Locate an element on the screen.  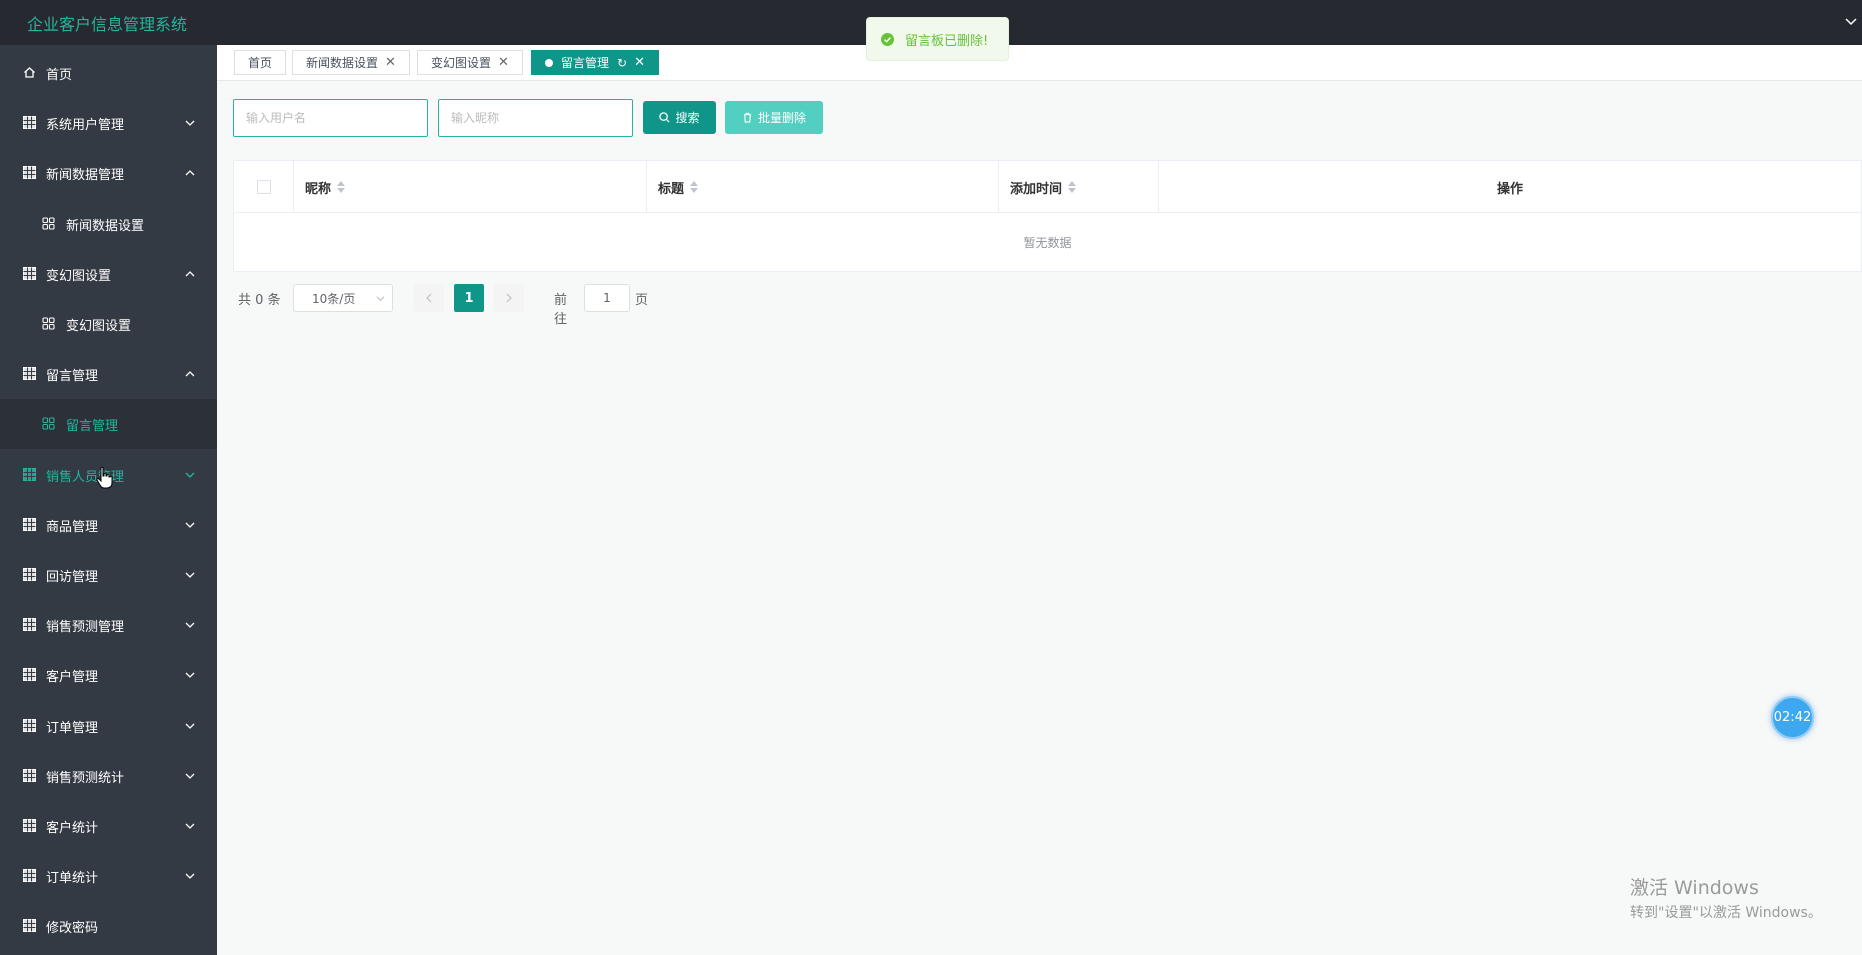
tab-carousel-settings: 变幻图设置 ✕ is located at coordinates (470, 62).